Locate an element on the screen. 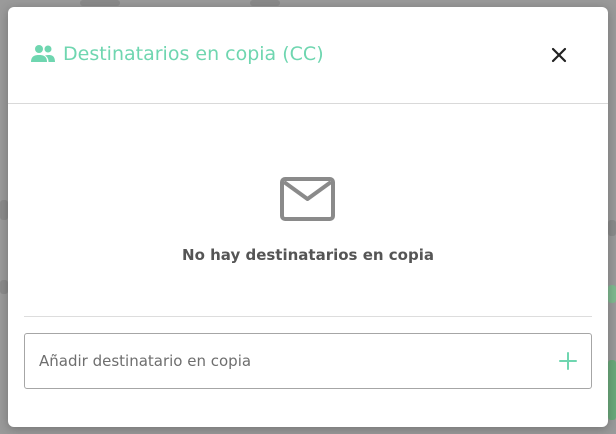 This screenshot has width=616, height=434. divider is located at coordinates (308, 316).